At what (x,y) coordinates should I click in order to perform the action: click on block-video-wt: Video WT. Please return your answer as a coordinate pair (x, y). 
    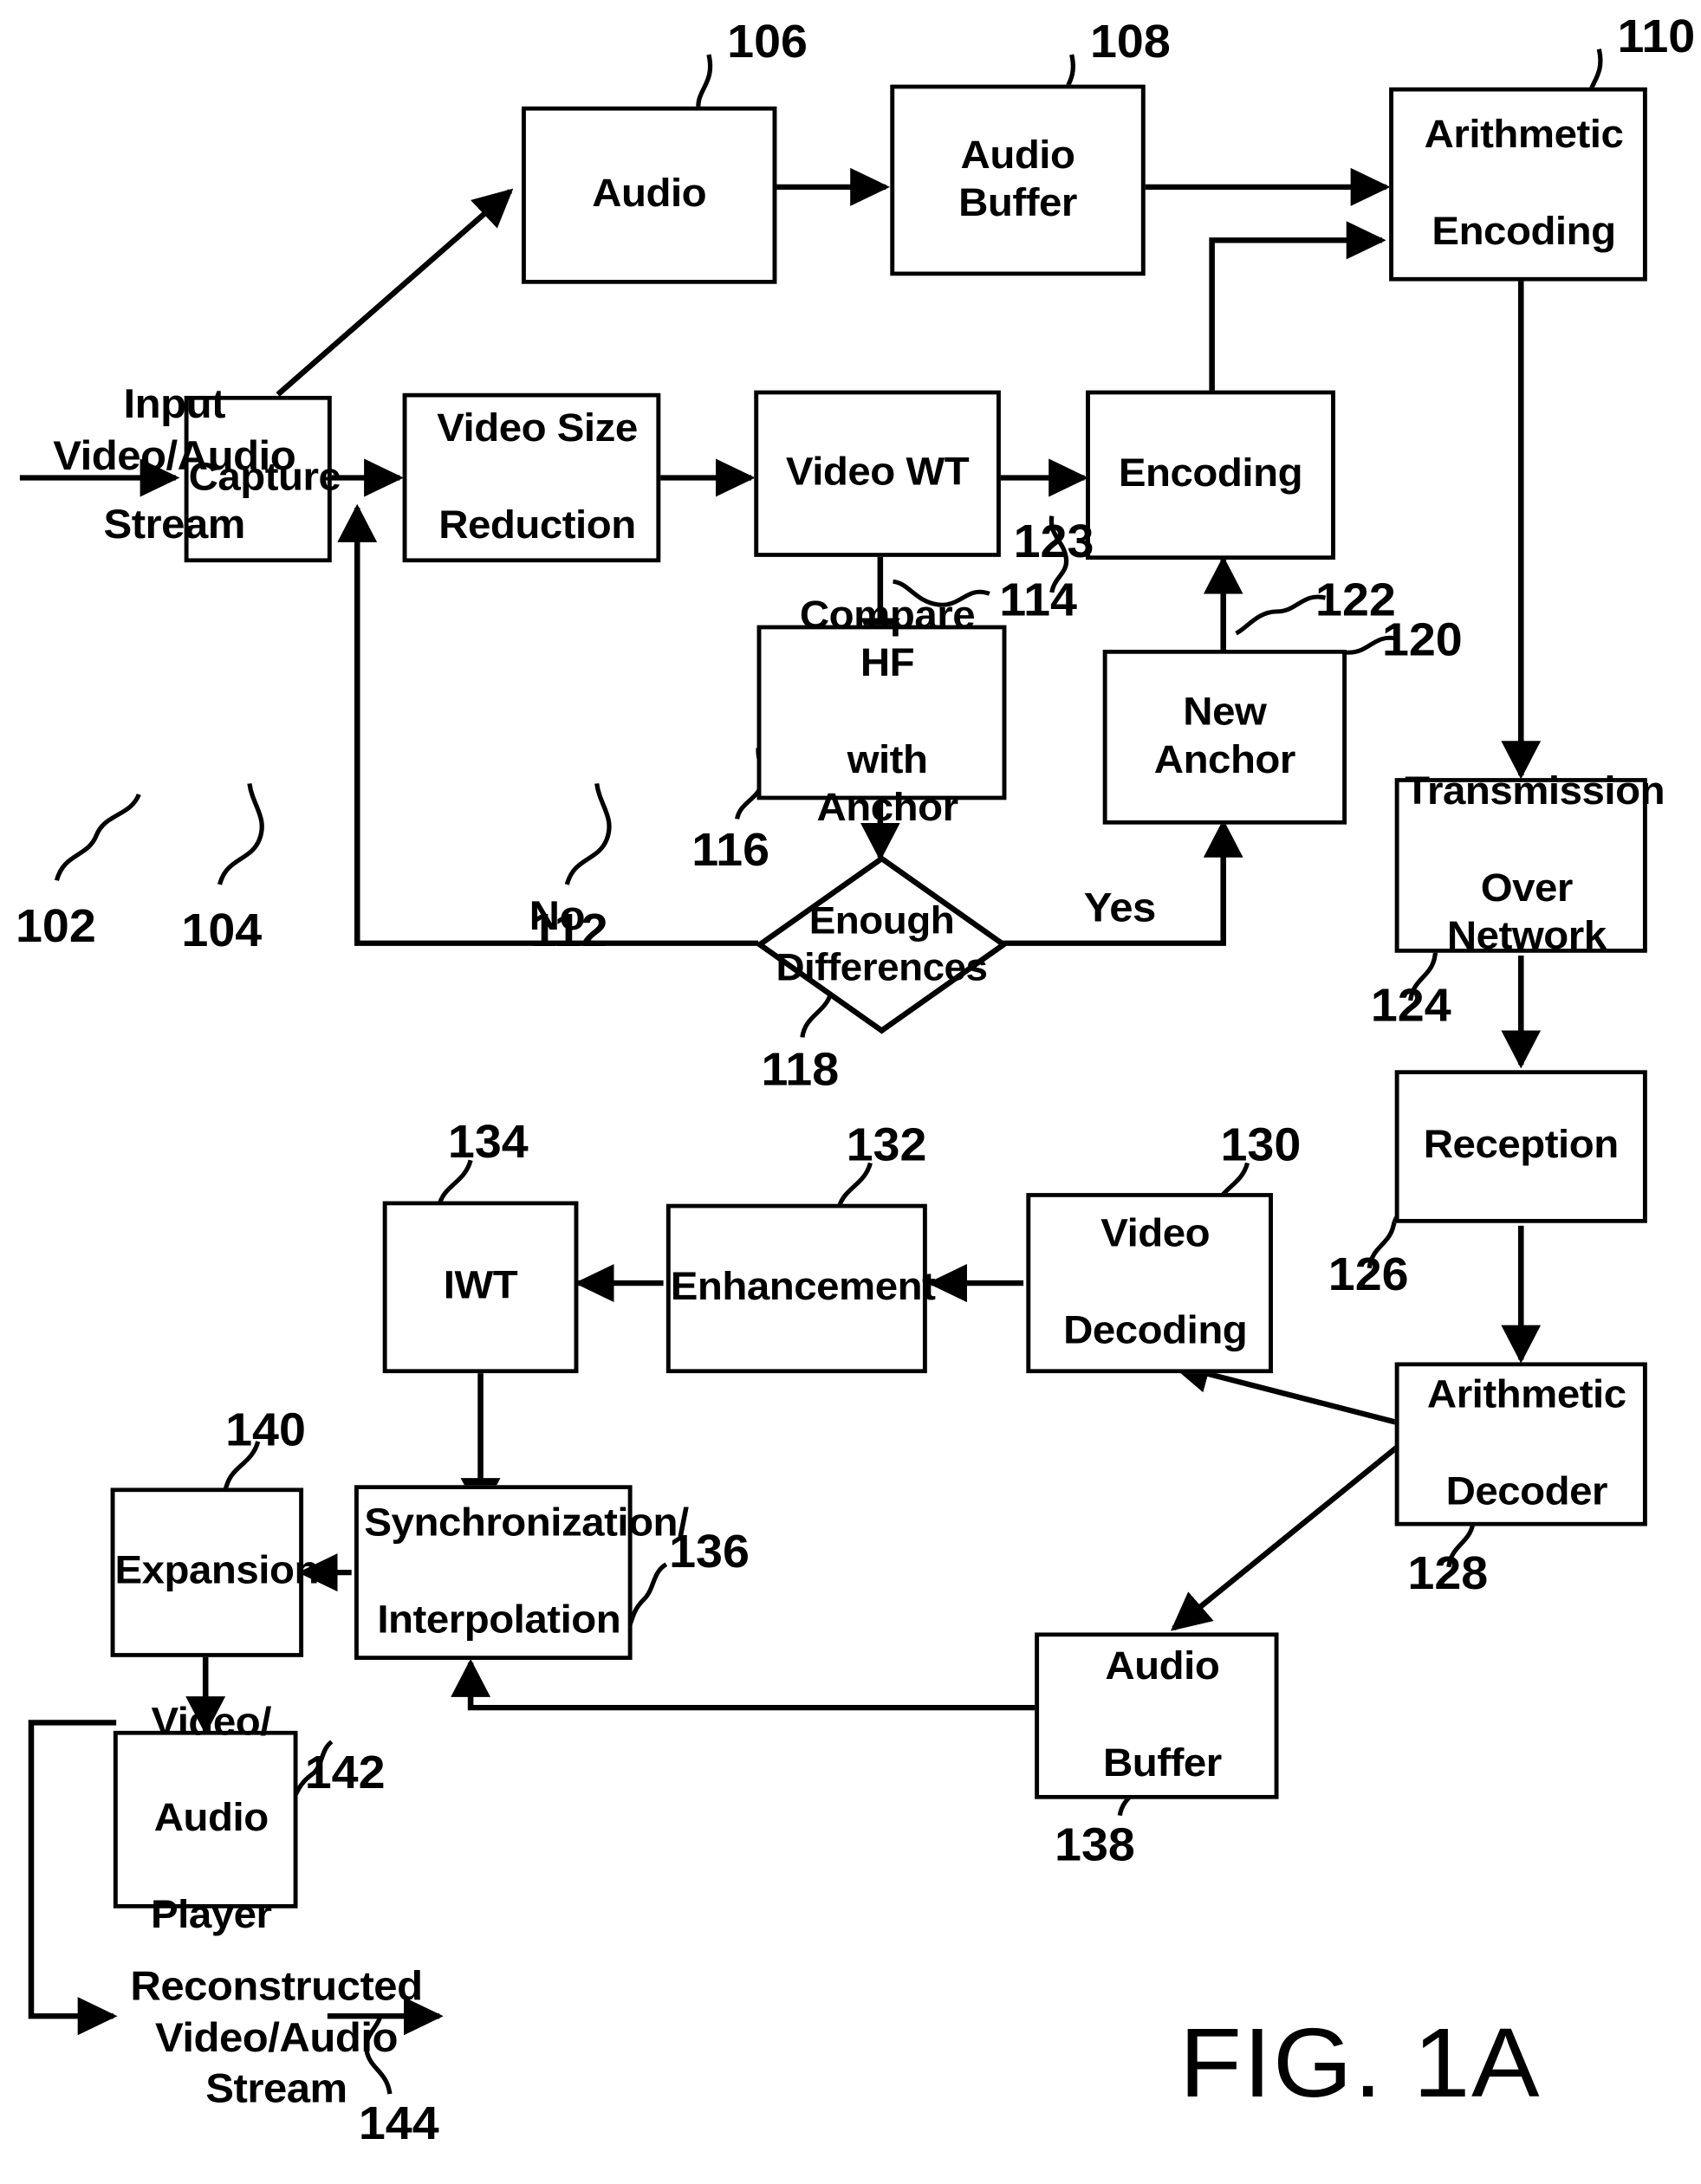
    Looking at the image, I should click on (877, 473).